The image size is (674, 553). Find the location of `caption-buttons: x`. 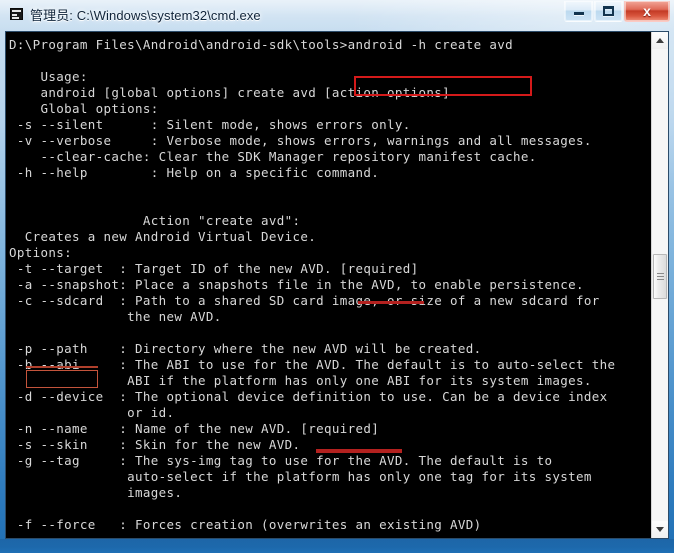

caption-buttons: x is located at coordinates (616, 12).